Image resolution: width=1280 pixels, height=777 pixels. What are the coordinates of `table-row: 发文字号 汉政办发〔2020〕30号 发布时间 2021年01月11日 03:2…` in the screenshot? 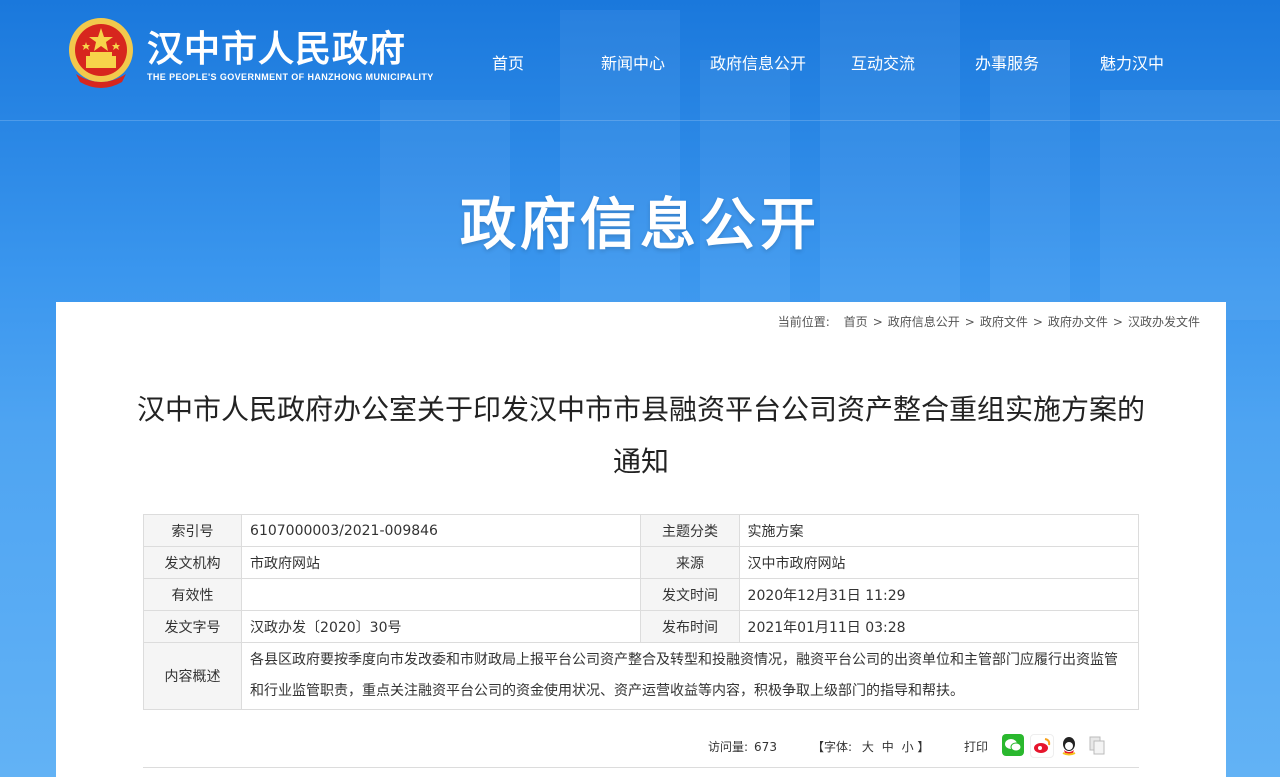 It's located at (641, 626).